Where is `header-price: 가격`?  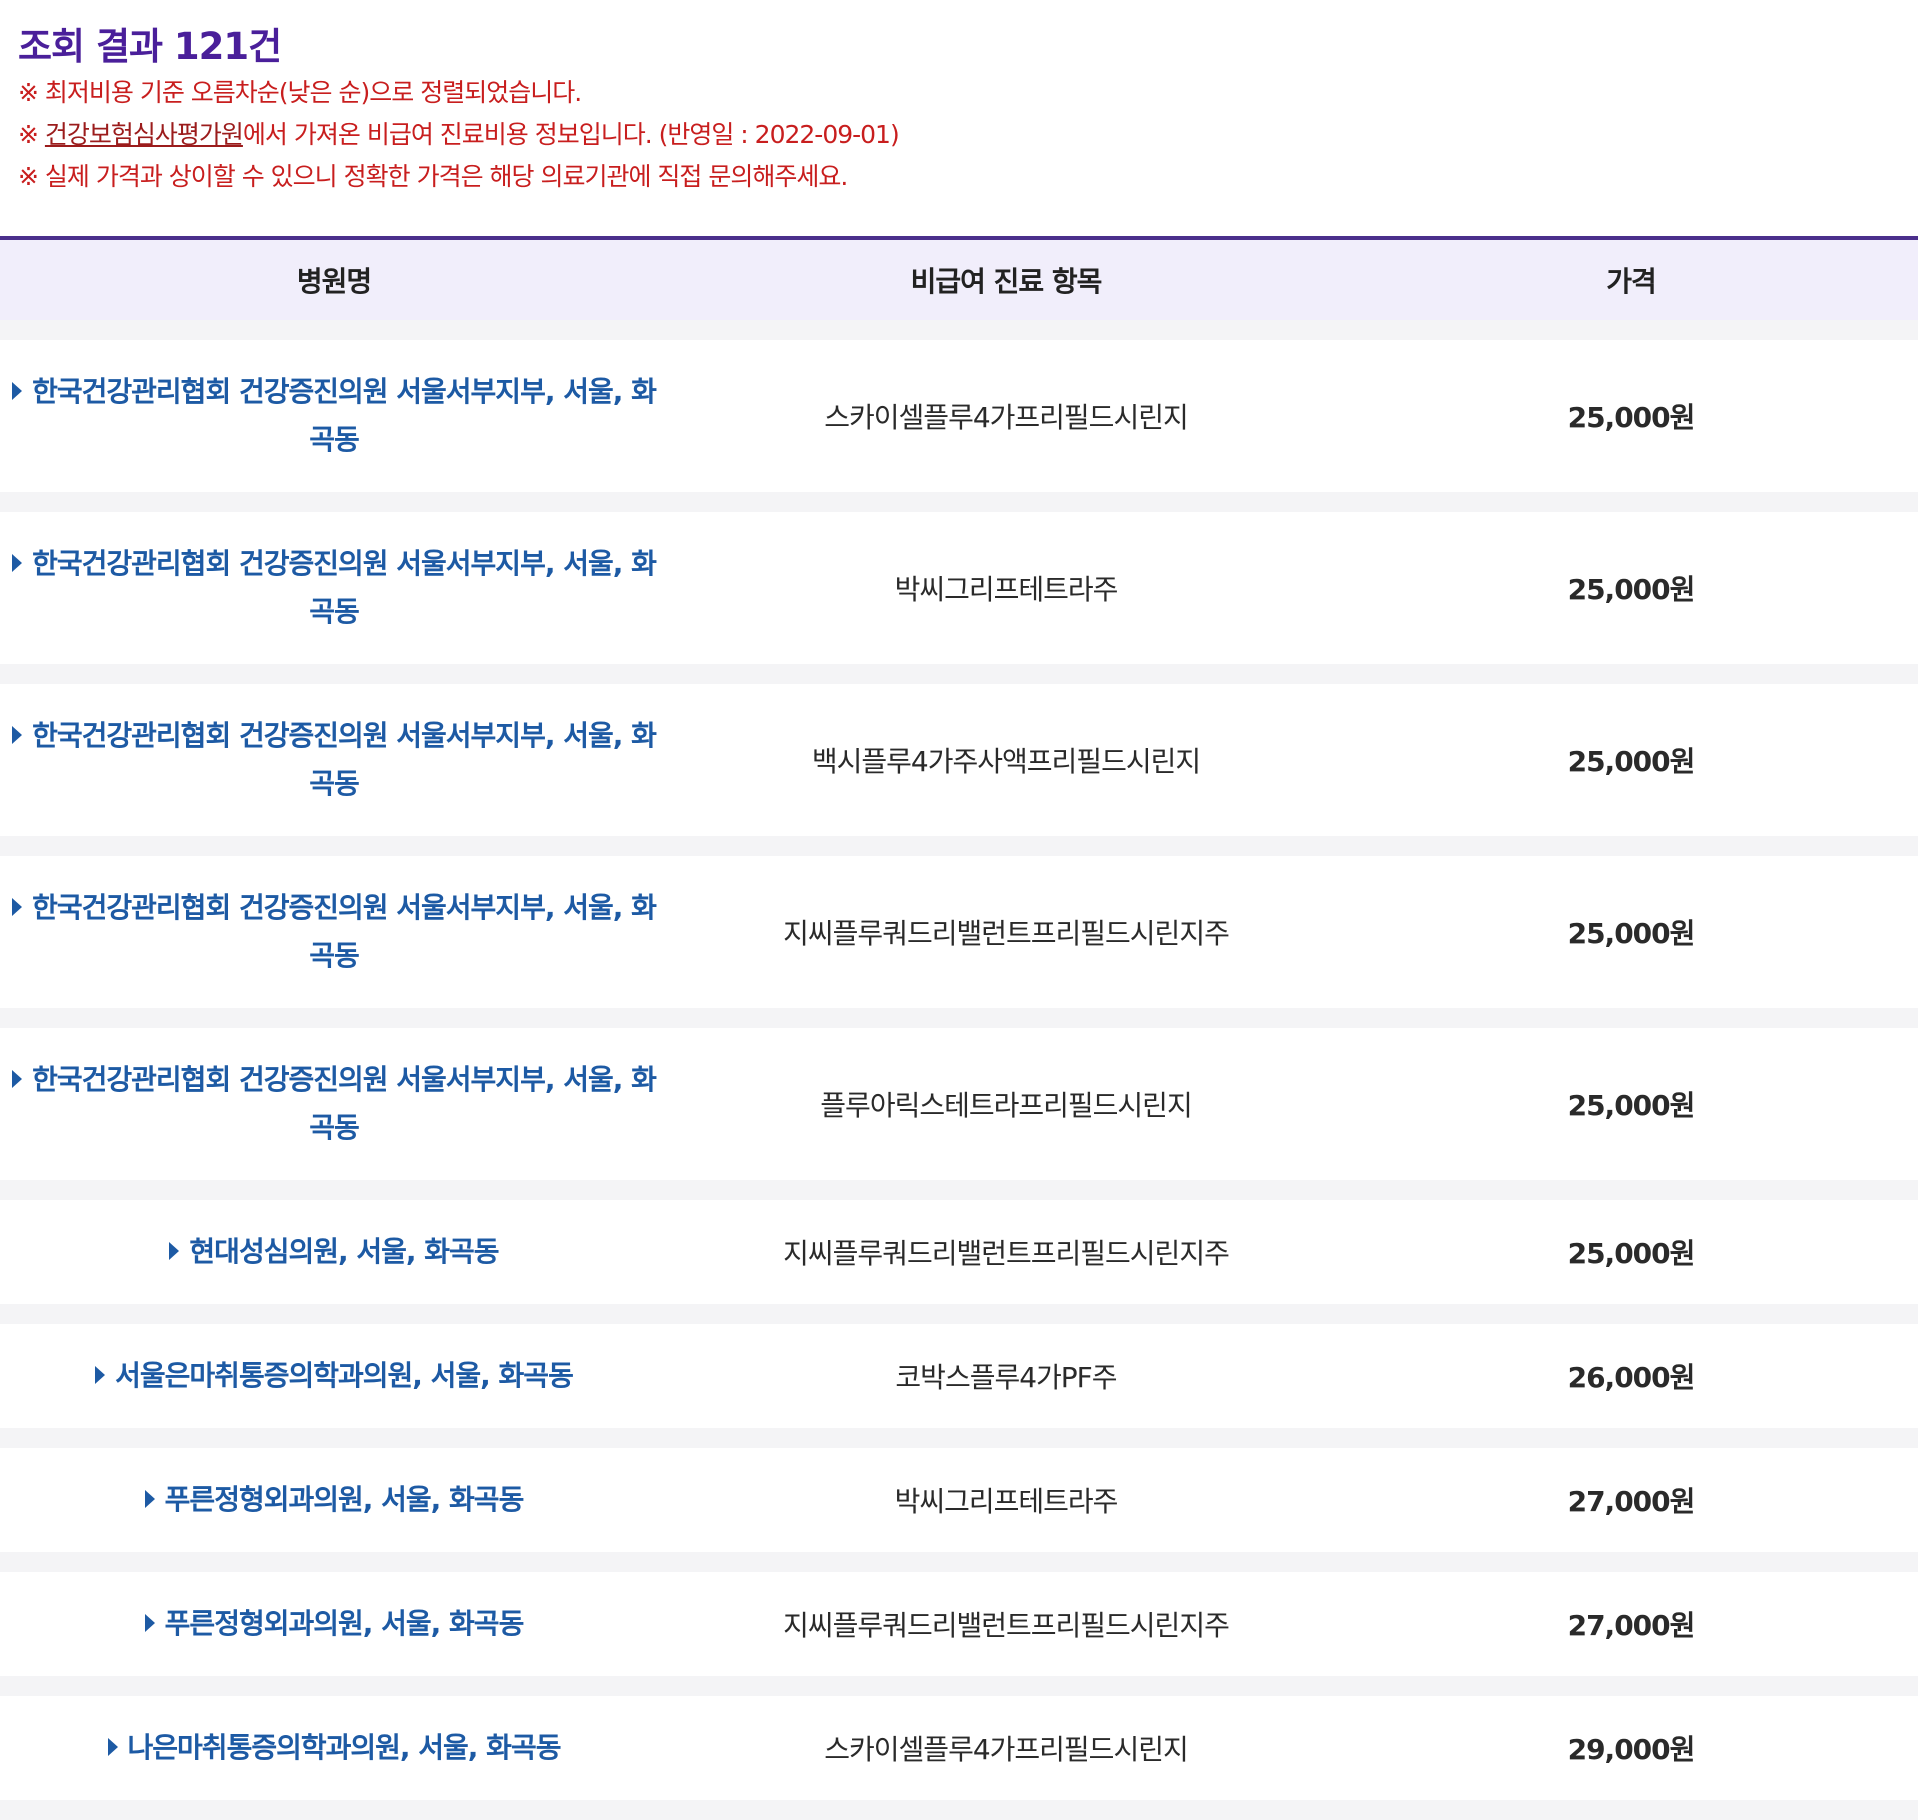
header-price: 가격 is located at coordinates (1631, 280).